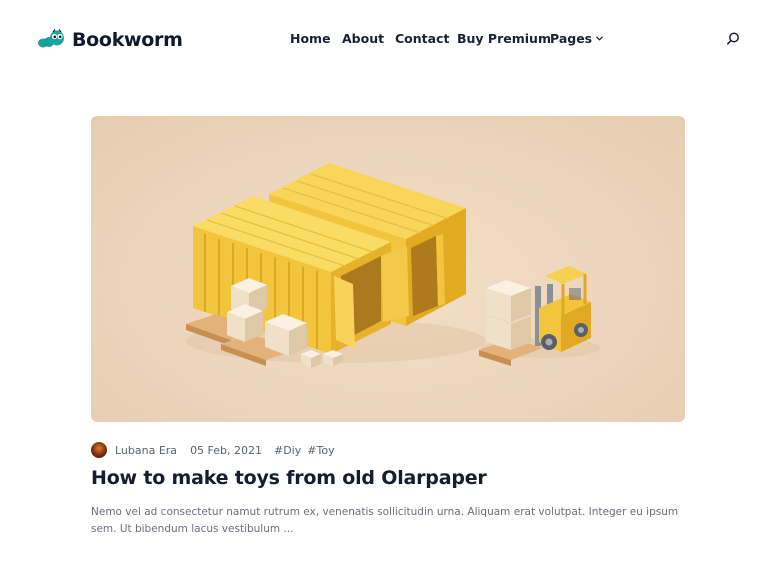 The image size is (770, 578). Describe the element at coordinates (422, 38) in the screenshot. I see `nav-contact: Contact` at that location.